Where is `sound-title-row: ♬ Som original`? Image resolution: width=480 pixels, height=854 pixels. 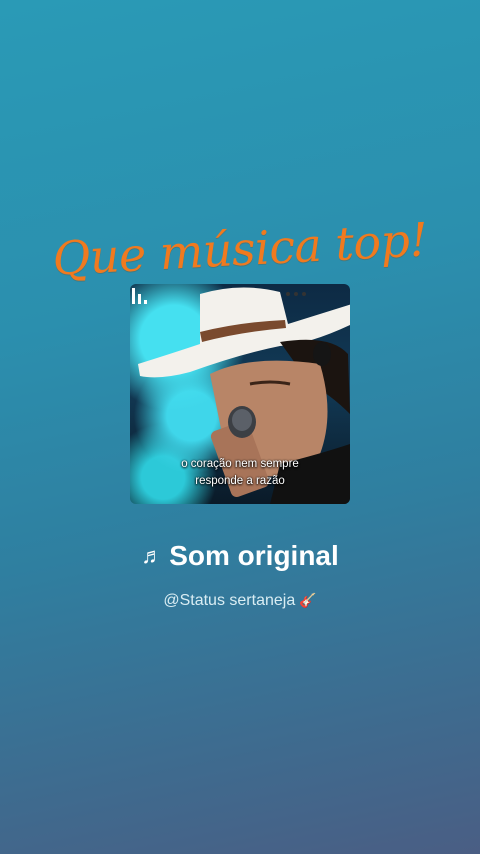 sound-title-row: ♬ Som original is located at coordinates (240, 556).